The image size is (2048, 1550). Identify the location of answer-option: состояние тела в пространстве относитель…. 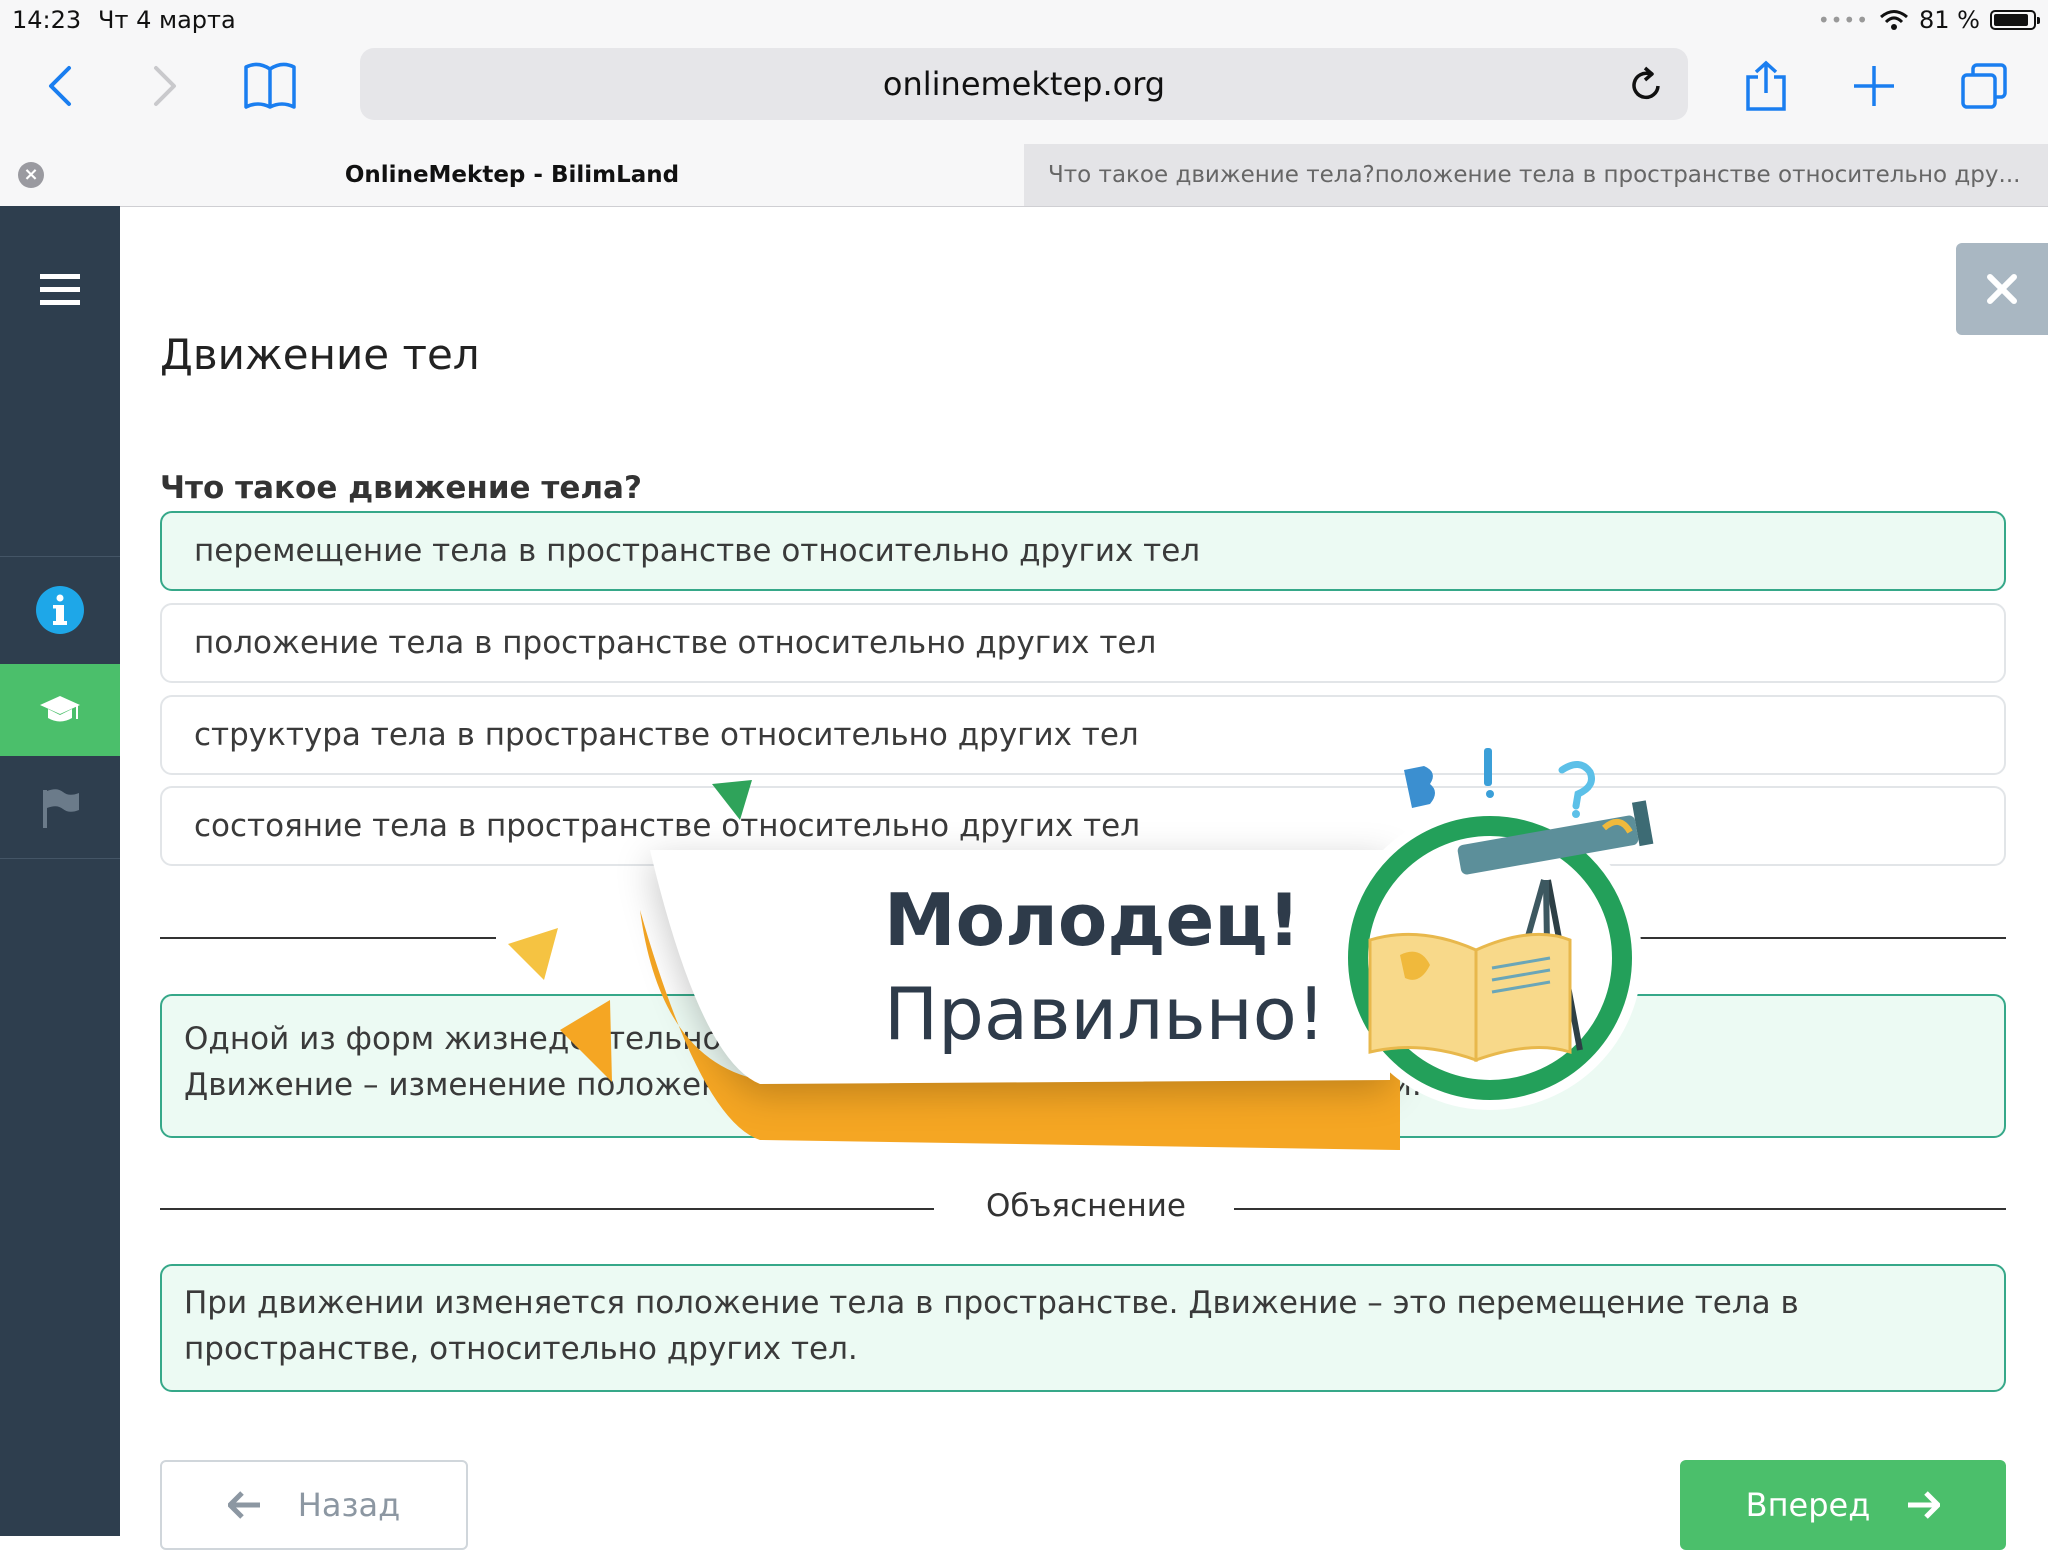
(1083, 826).